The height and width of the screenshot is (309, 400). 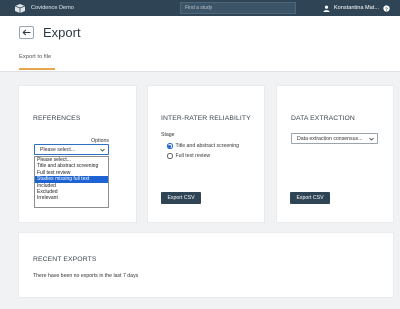 I want to click on irr-title: INTER-RATER RELIABILITY, so click(x=206, y=118).